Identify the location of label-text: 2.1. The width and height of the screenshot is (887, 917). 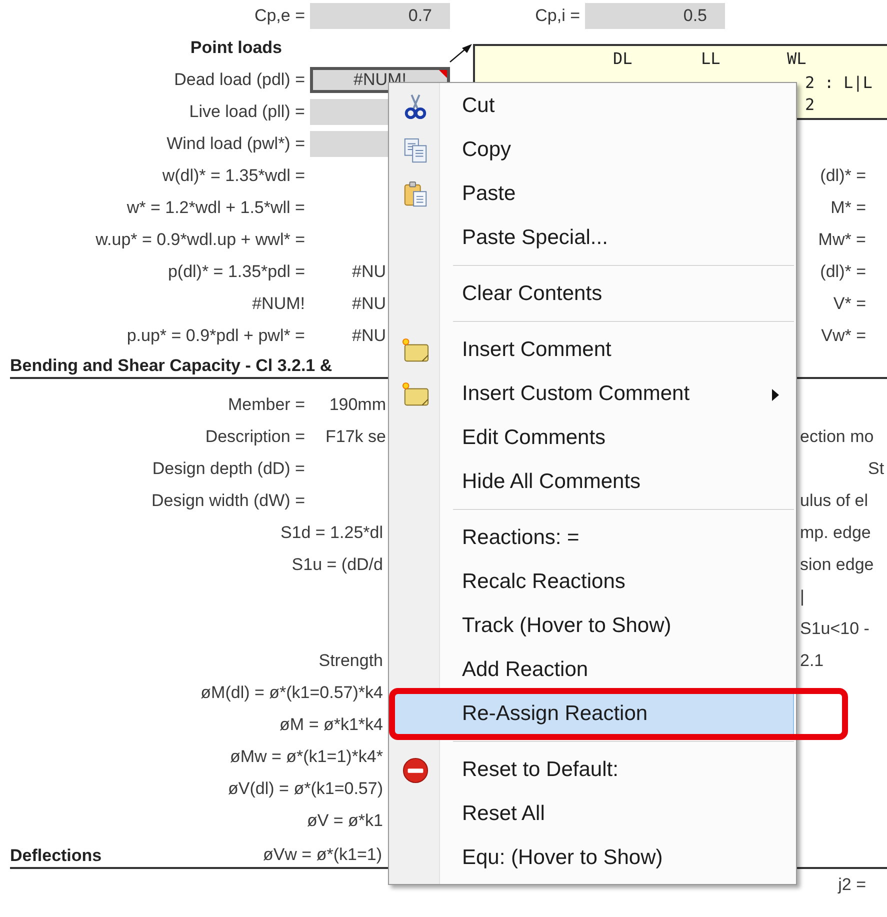
(812, 661).